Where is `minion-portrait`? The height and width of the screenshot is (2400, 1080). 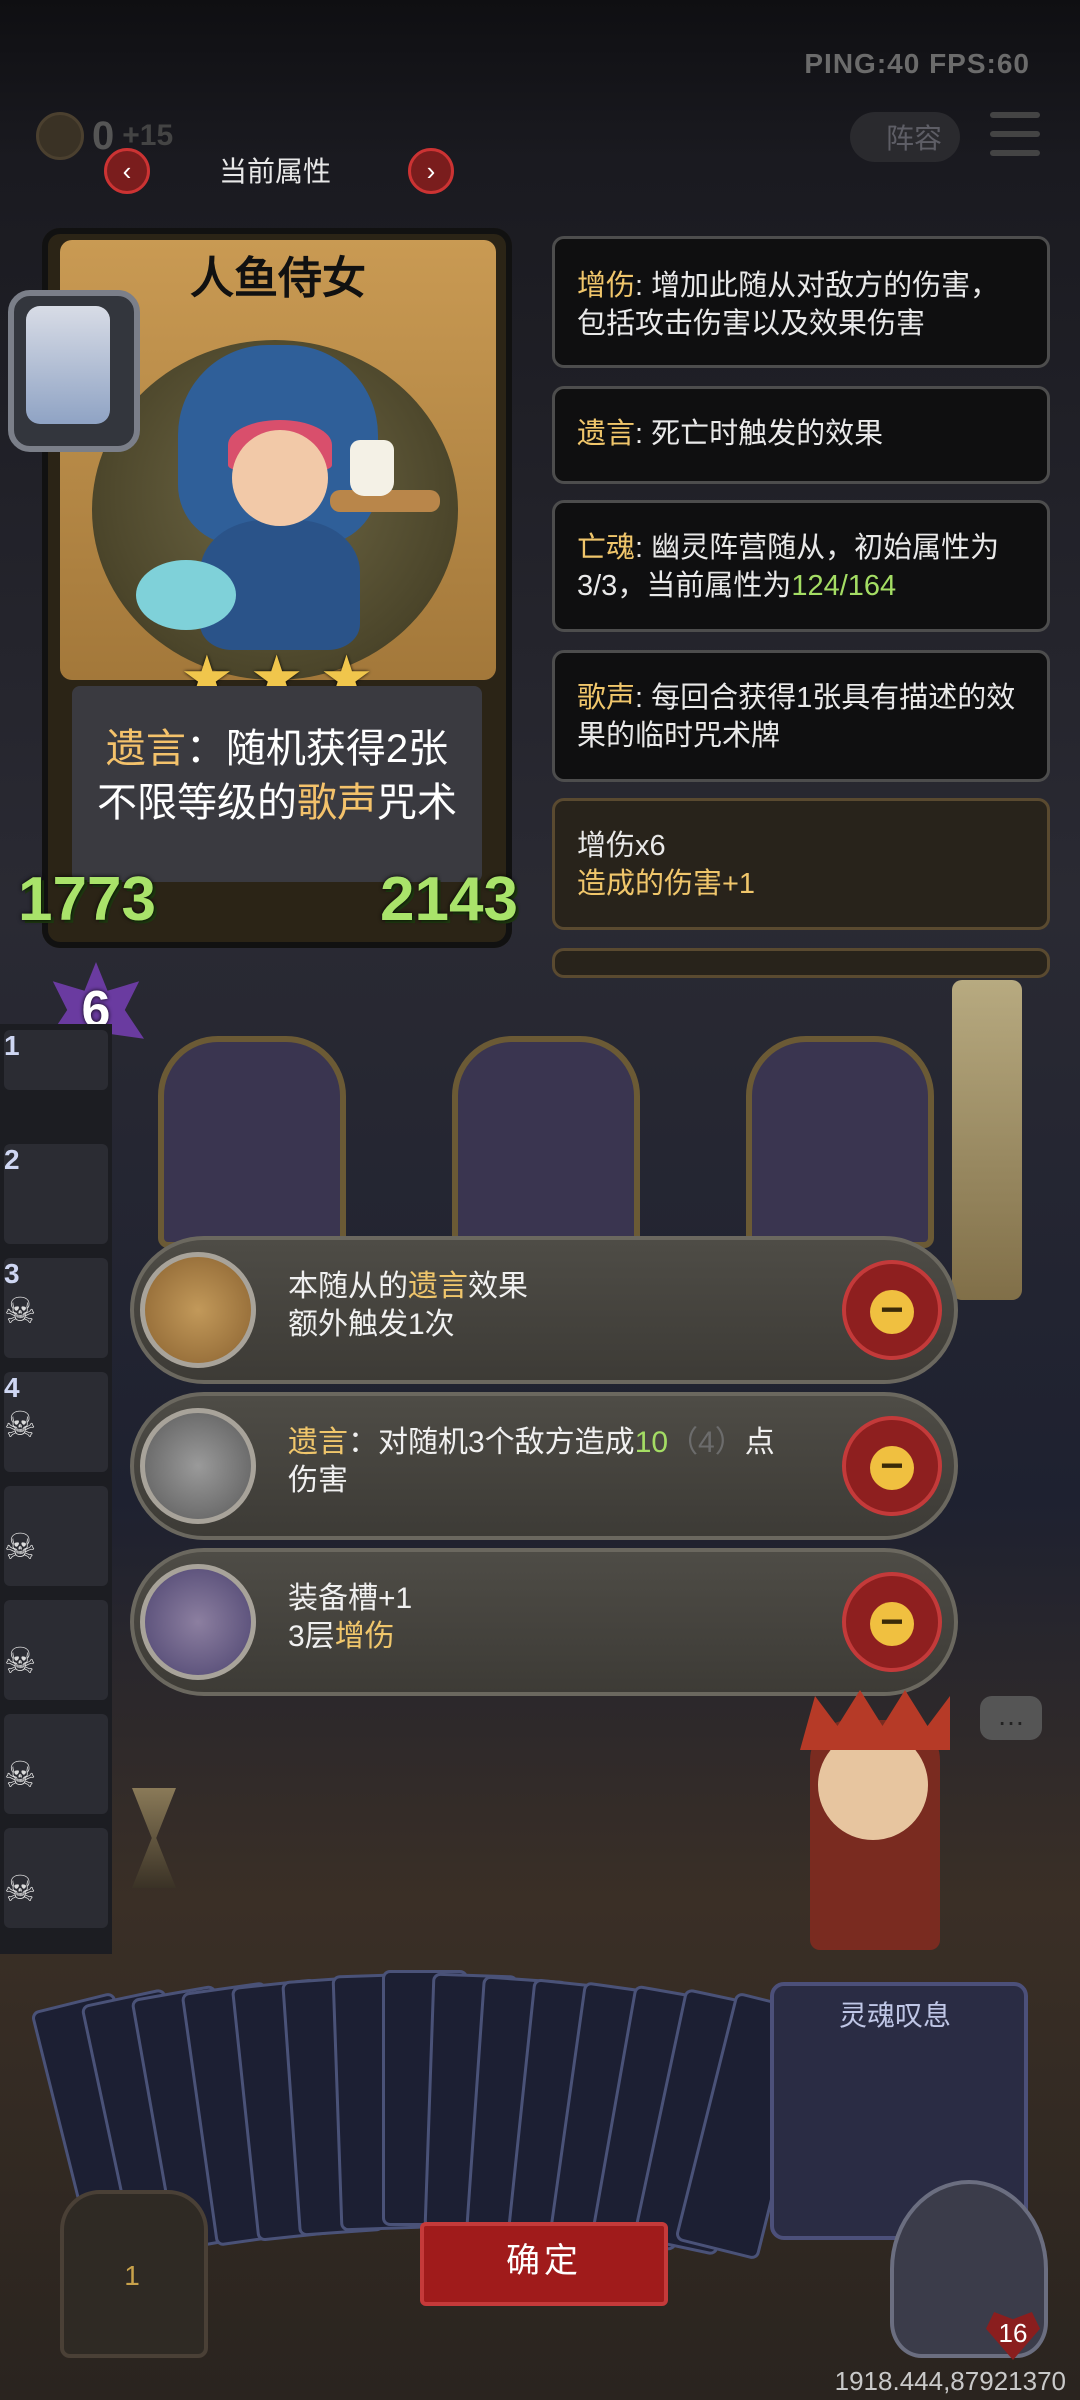
minion-portrait is located at coordinates (68, 365).